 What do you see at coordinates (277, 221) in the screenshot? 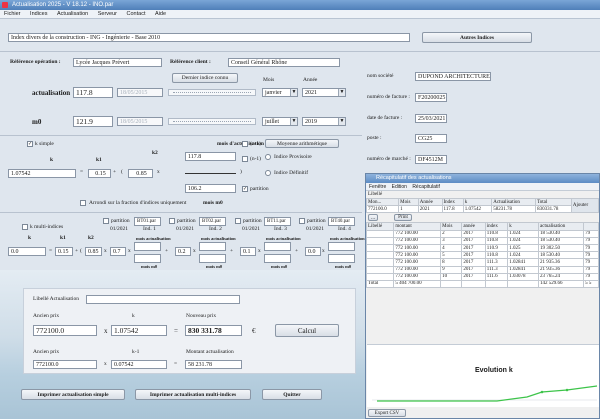
I see `index-3-code: BT11.par` at bounding box center [277, 221].